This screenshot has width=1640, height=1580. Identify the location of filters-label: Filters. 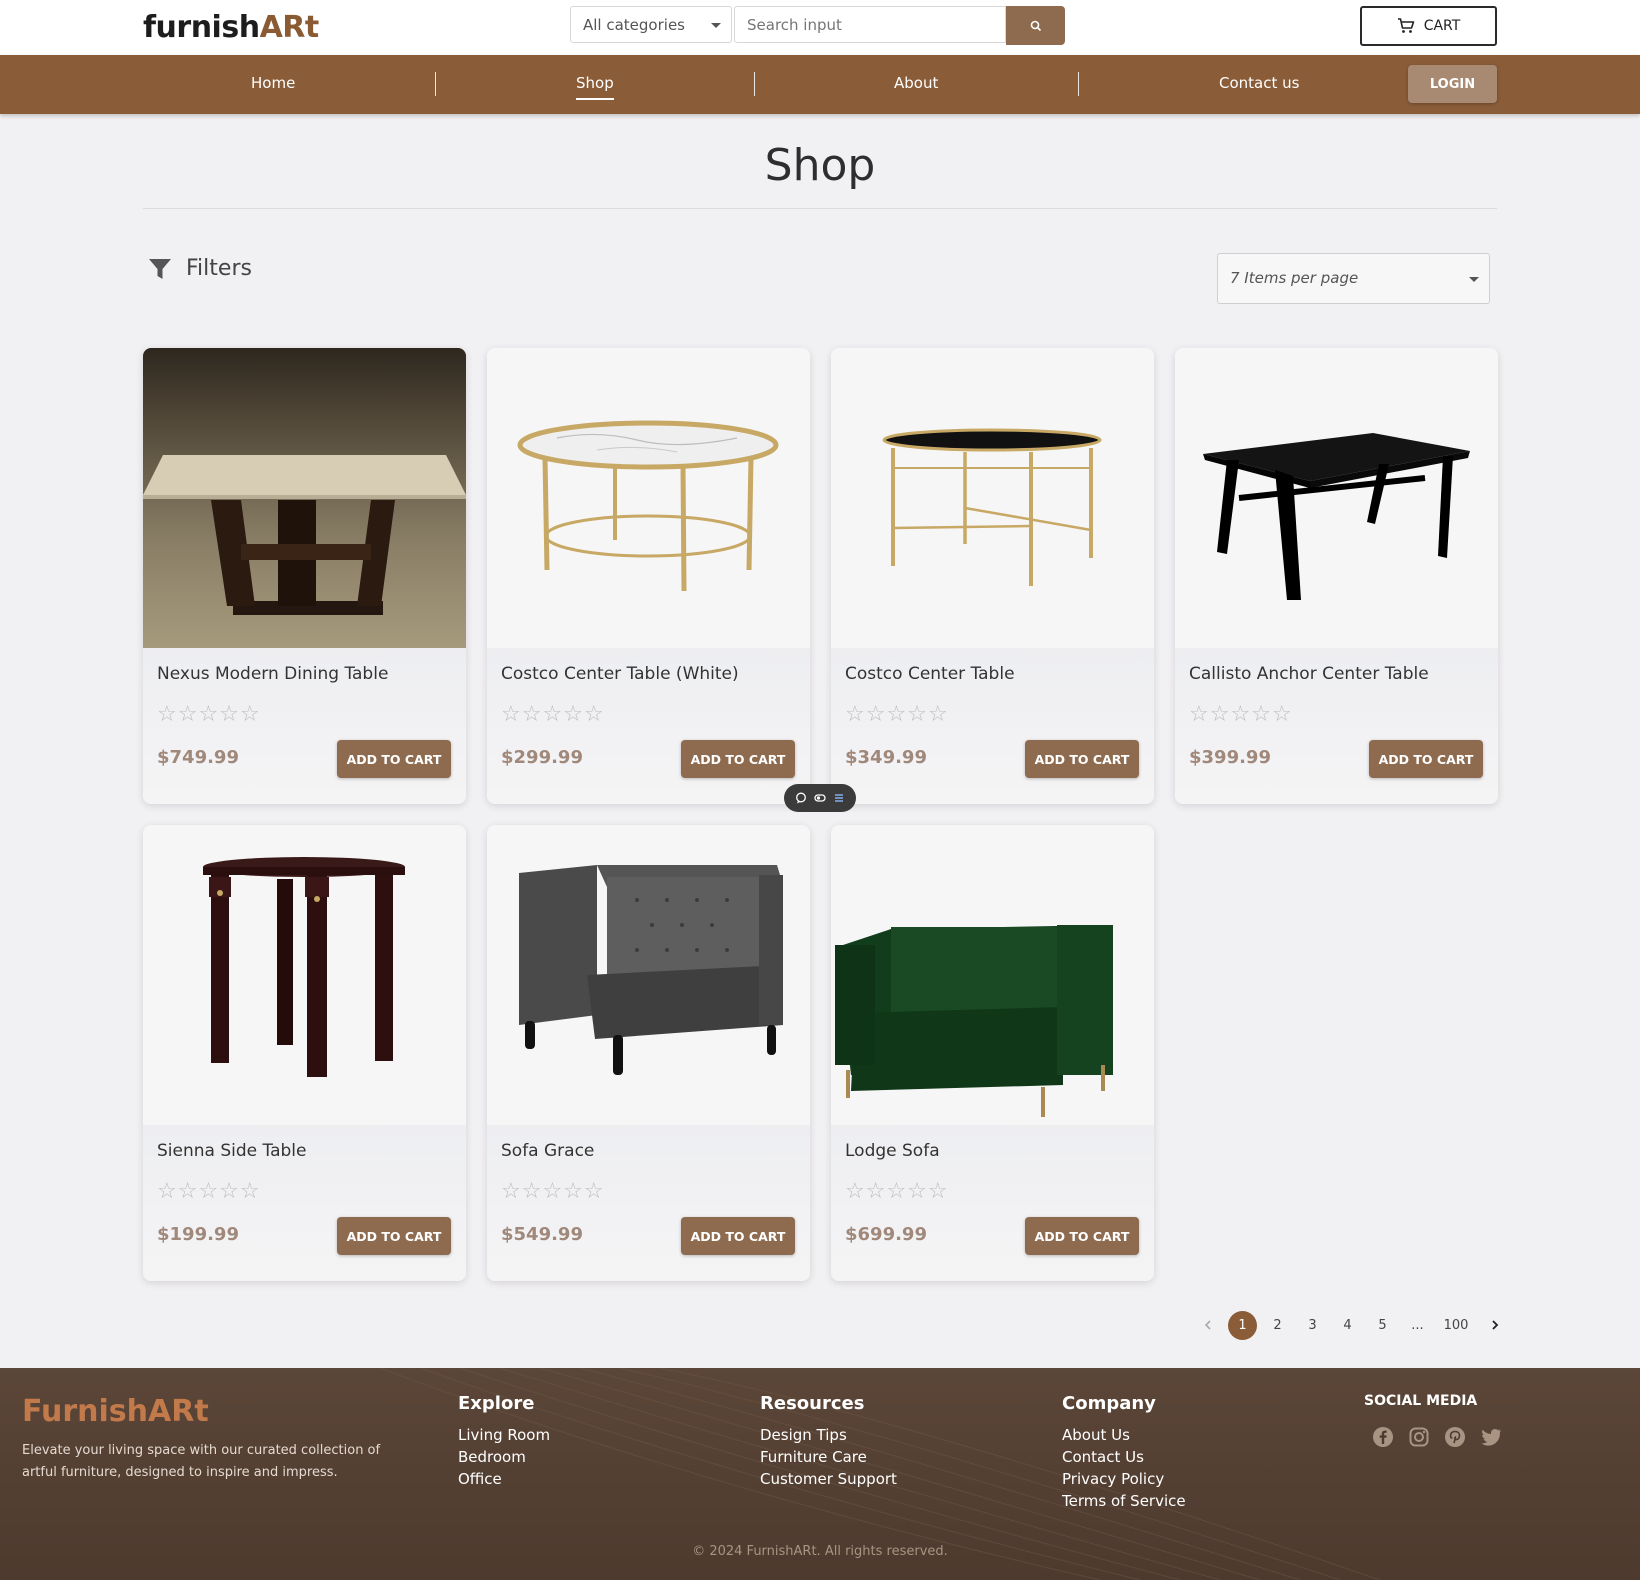
(219, 268).